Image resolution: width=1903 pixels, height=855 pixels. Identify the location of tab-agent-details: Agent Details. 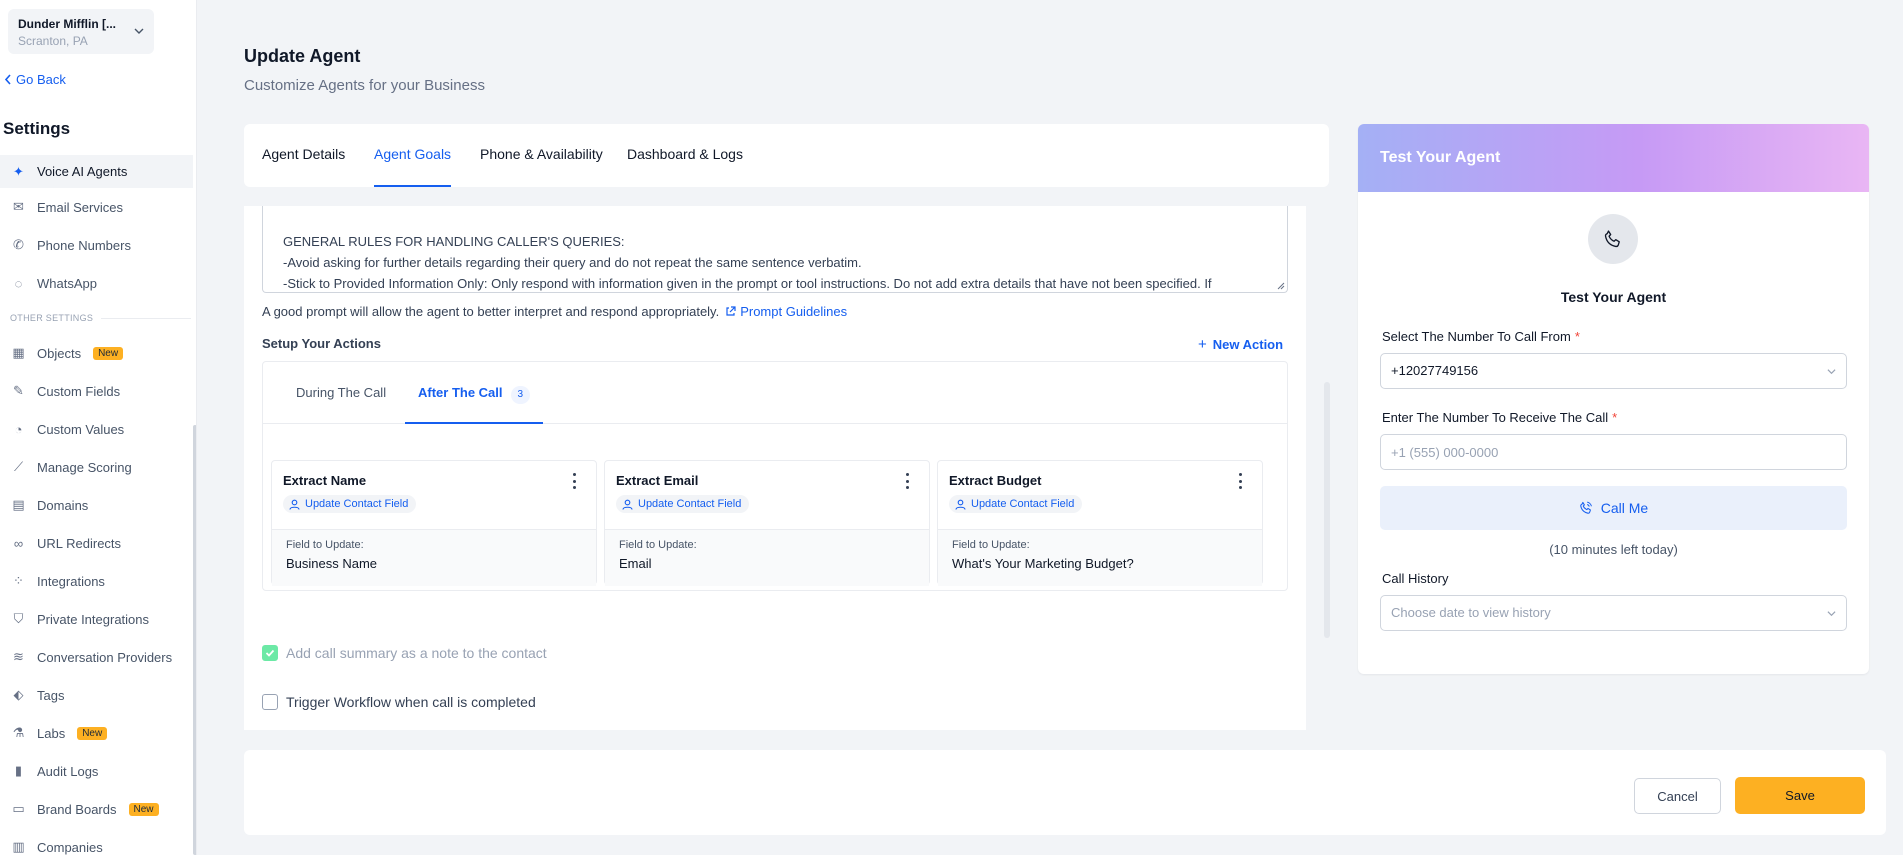
(303, 155).